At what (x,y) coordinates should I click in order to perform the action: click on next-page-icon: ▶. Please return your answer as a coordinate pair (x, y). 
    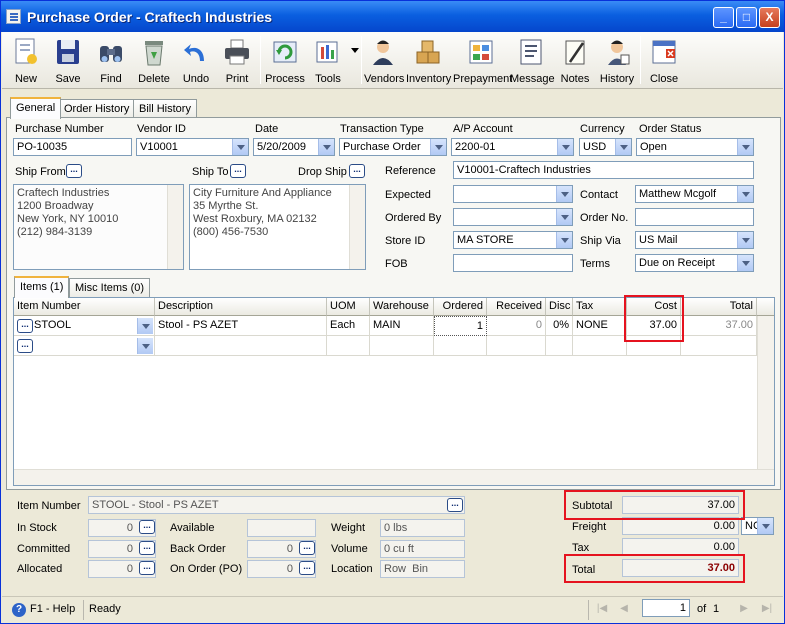
    Looking at the image, I should click on (744, 609).